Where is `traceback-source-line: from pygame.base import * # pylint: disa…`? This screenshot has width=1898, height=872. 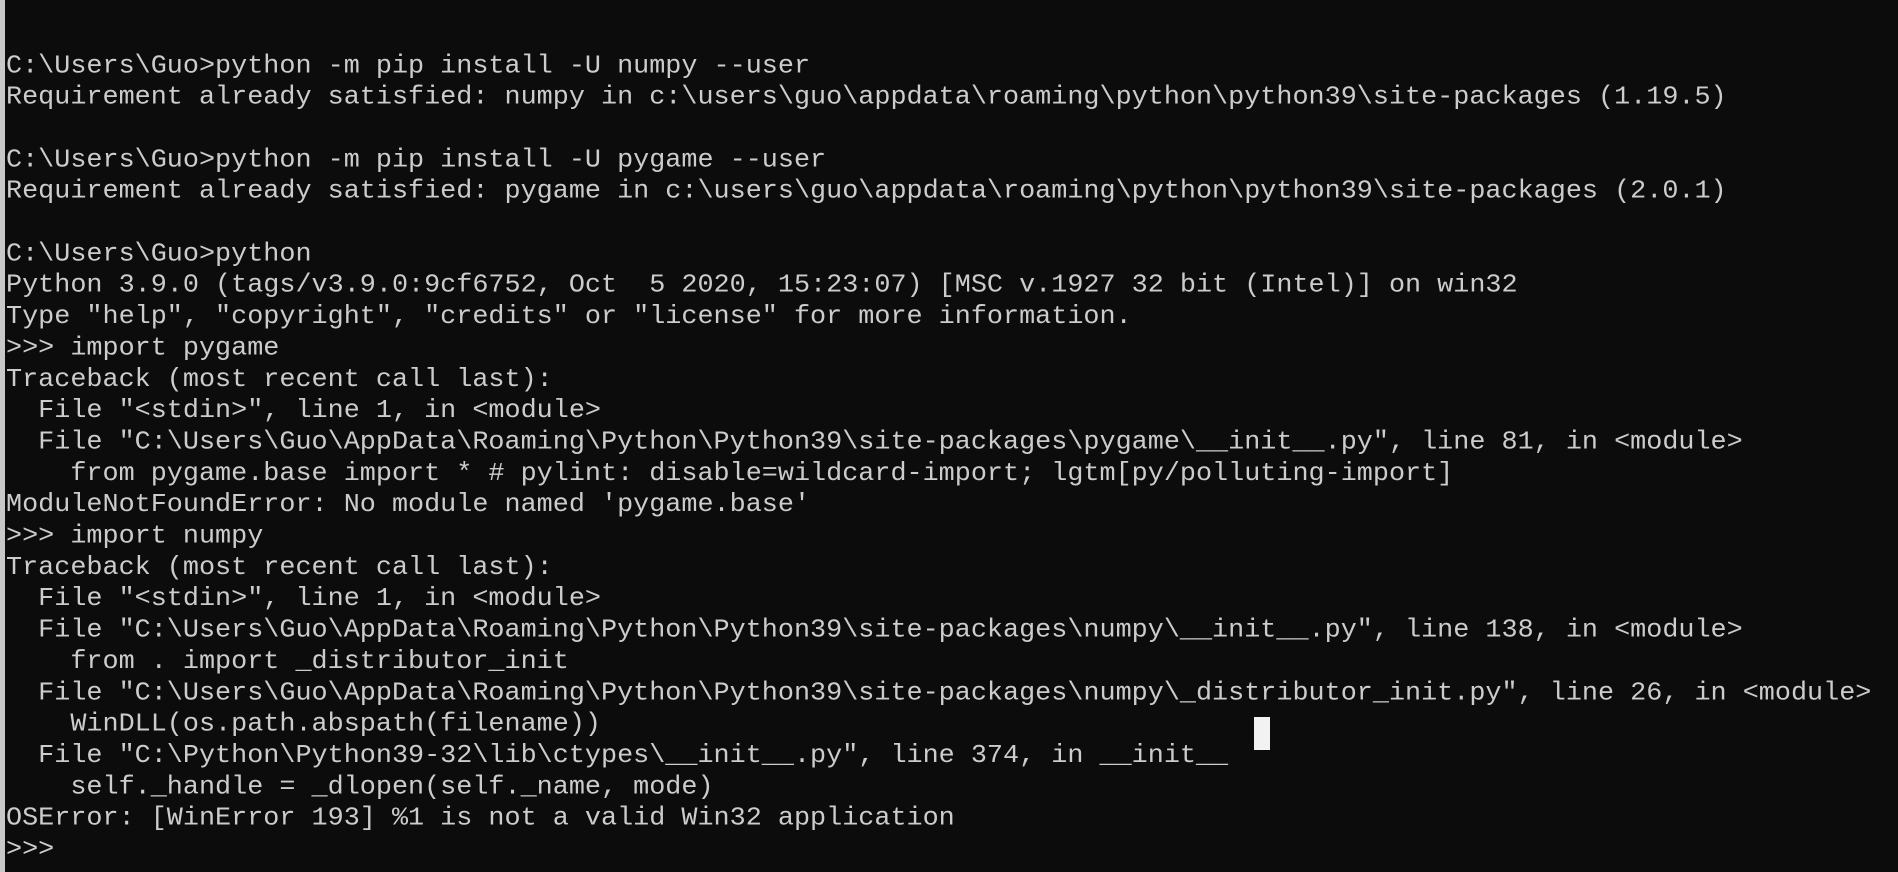 traceback-source-line: from pygame.base import * # pylint: disa… is located at coordinates (730, 474).